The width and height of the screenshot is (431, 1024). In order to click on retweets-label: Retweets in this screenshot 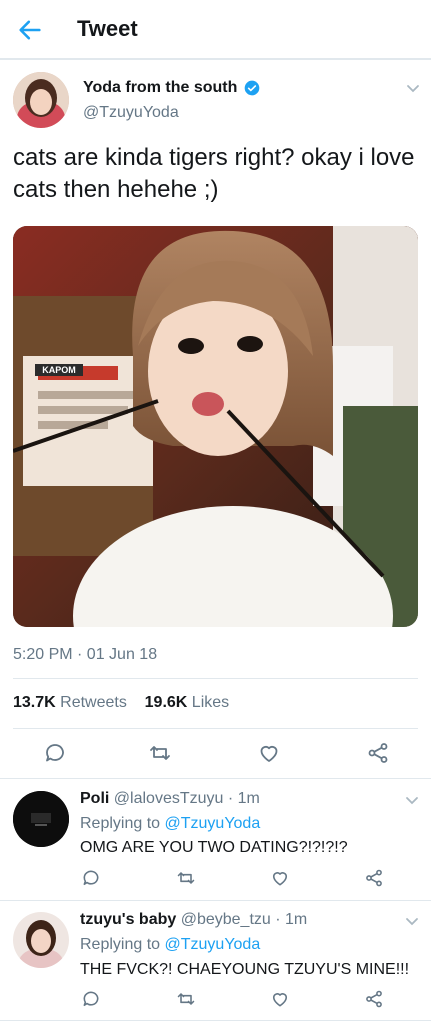, I will do `click(93, 702)`.